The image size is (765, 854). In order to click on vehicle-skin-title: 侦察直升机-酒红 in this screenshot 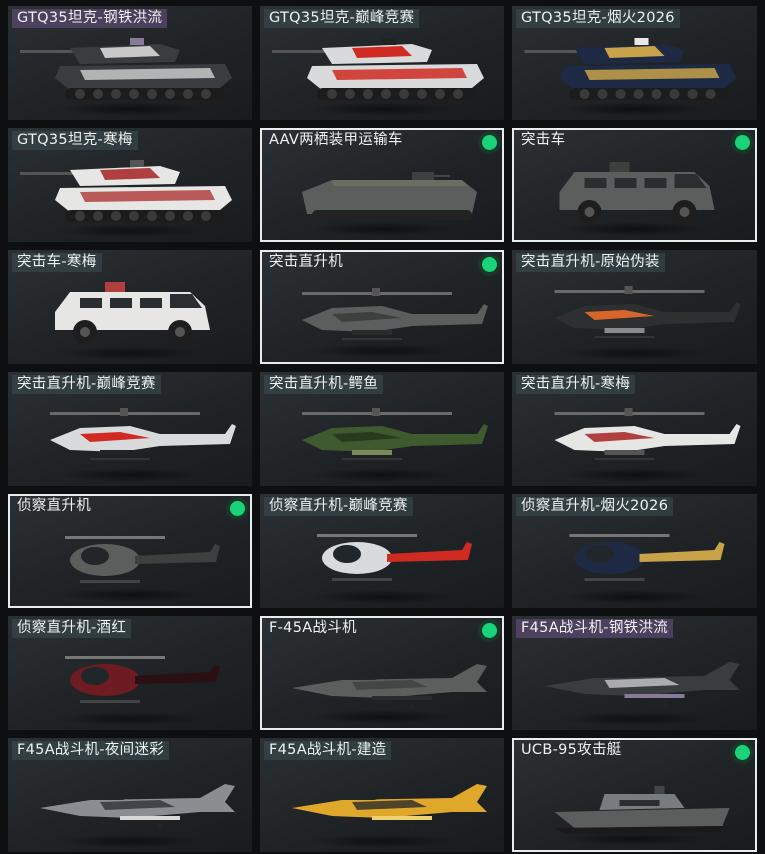, I will do `click(72, 628)`.